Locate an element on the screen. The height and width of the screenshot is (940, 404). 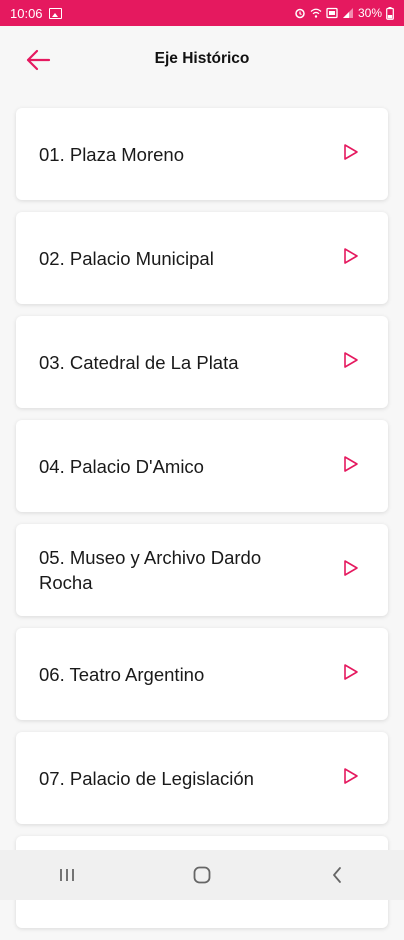
status-bar: 10:06 30% is located at coordinates (202, 13).